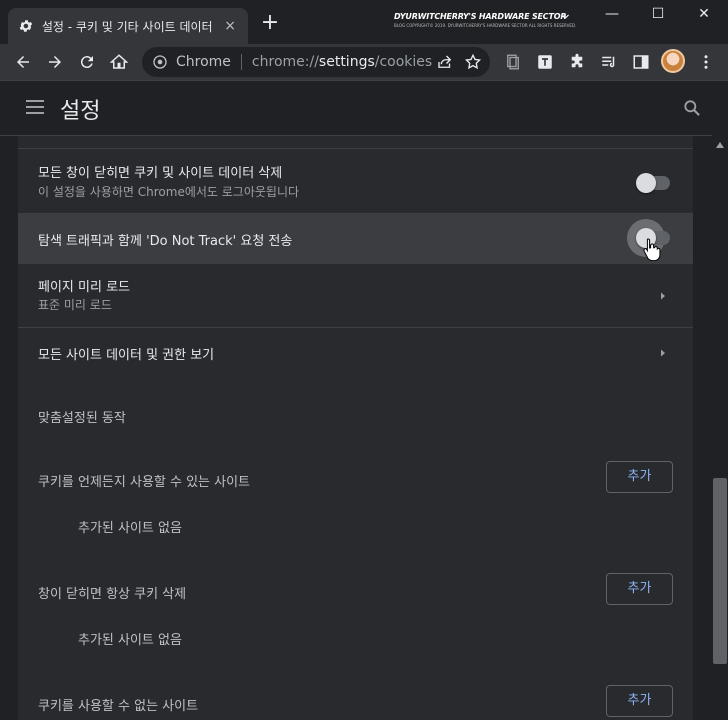 The width and height of the screenshot is (728, 720). Describe the element at coordinates (35, 107) in the screenshot. I see `menu-icon` at that location.